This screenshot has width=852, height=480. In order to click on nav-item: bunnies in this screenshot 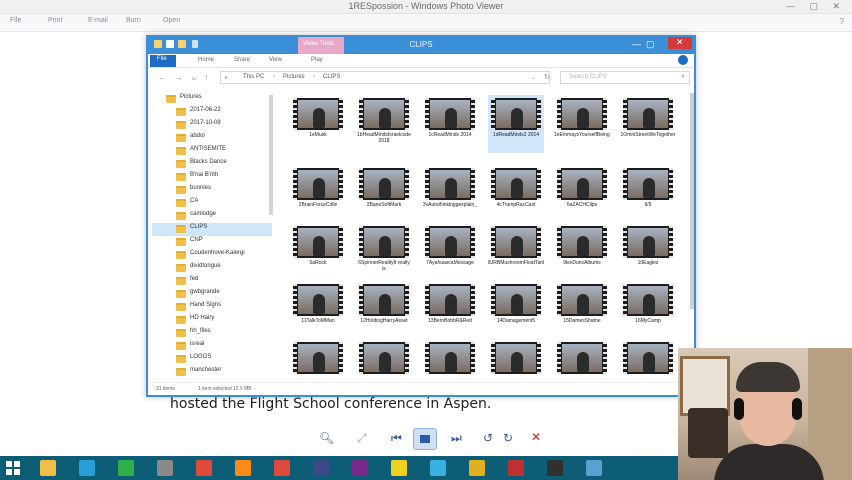, I will do `click(212, 190)`.